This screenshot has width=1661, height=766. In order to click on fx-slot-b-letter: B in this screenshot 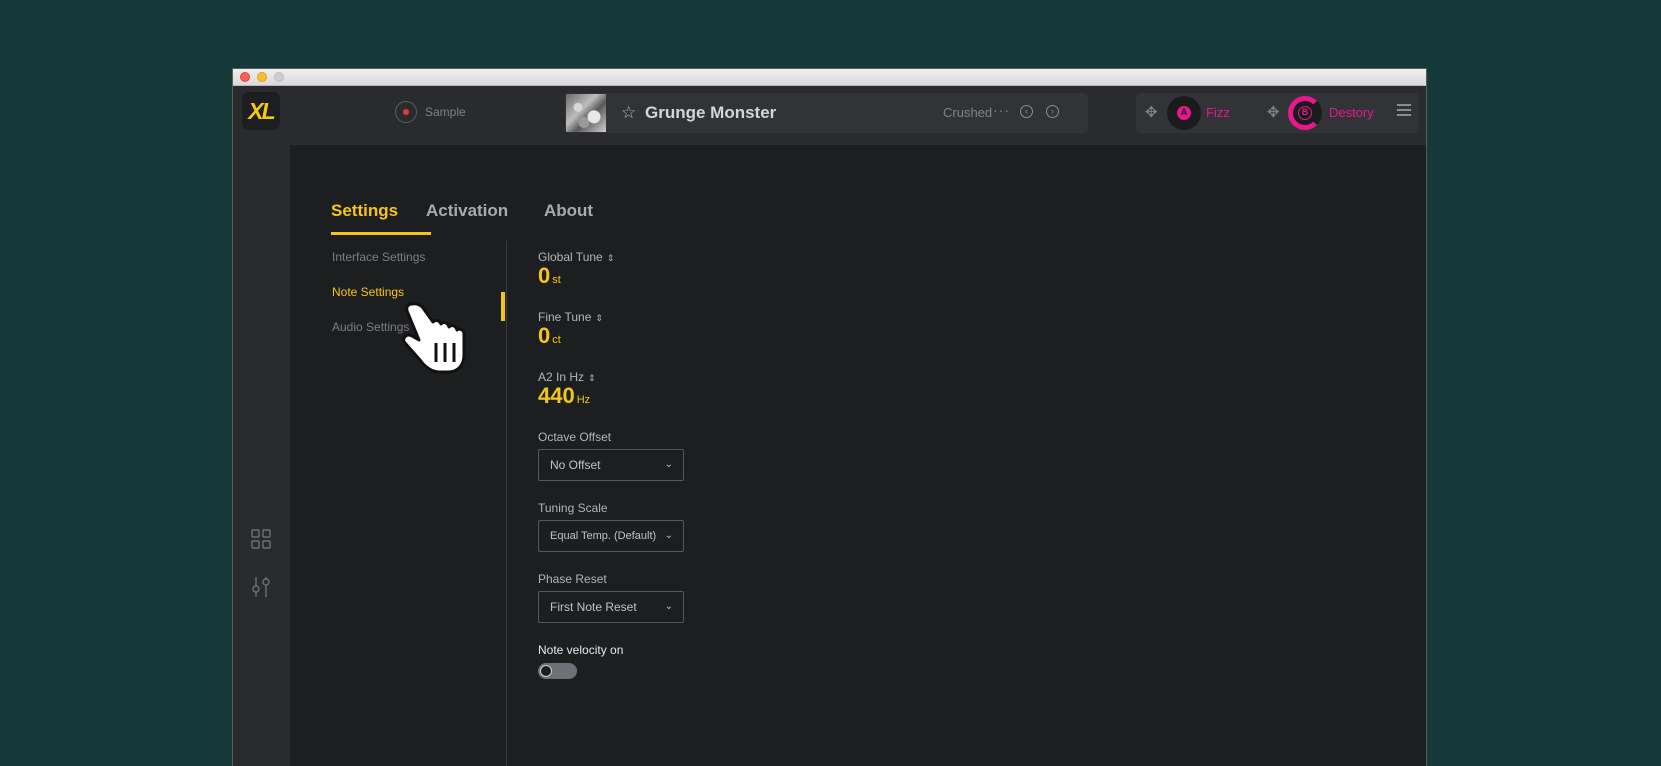, I will do `click(1305, 113)`.